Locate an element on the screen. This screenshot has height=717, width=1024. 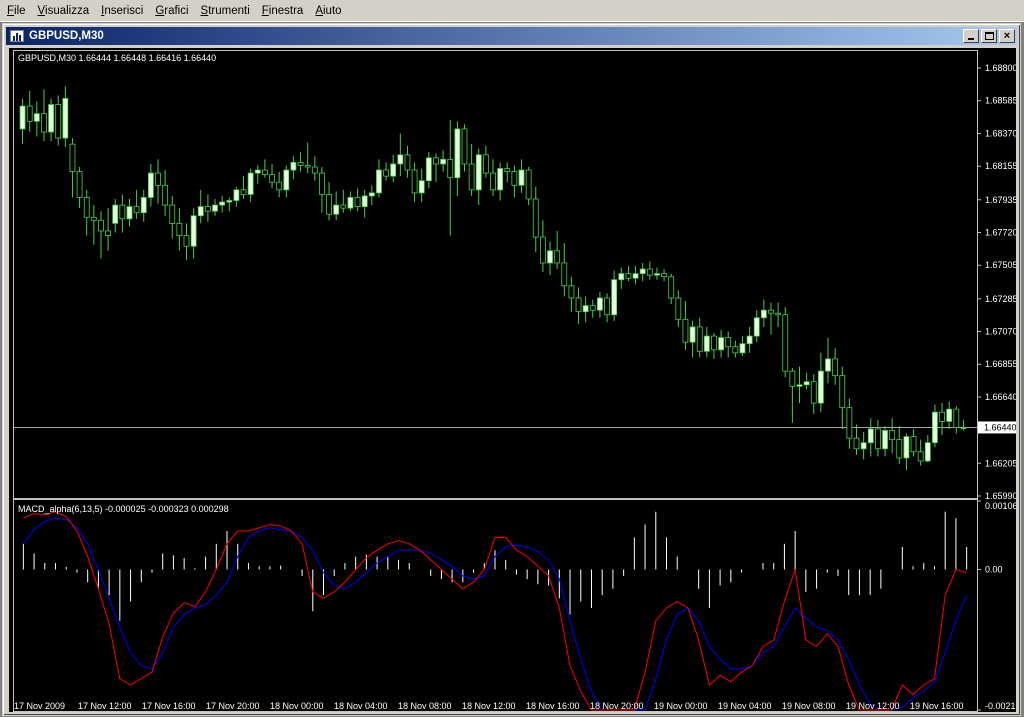
price-tick-label: 1.68370 is located at coordinates (1000, 133).